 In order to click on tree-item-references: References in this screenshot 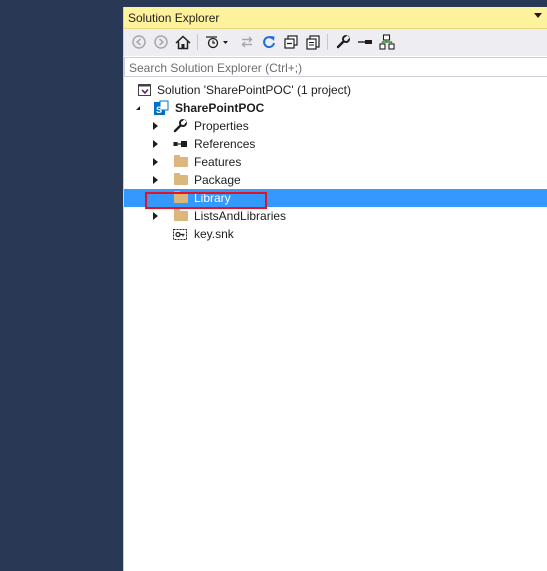, I will do `click(335, 144)`.